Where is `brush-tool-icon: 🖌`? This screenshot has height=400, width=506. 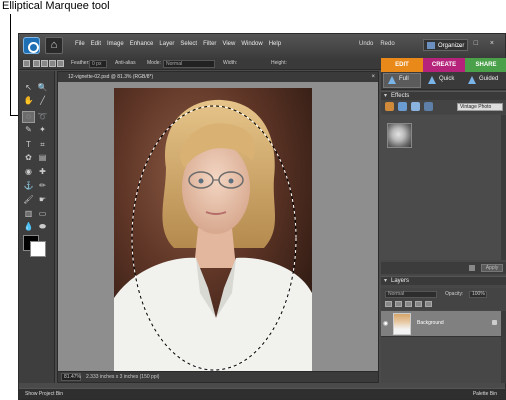 brush-tool-icon: 🖌 is located at coordinates (28, 200).